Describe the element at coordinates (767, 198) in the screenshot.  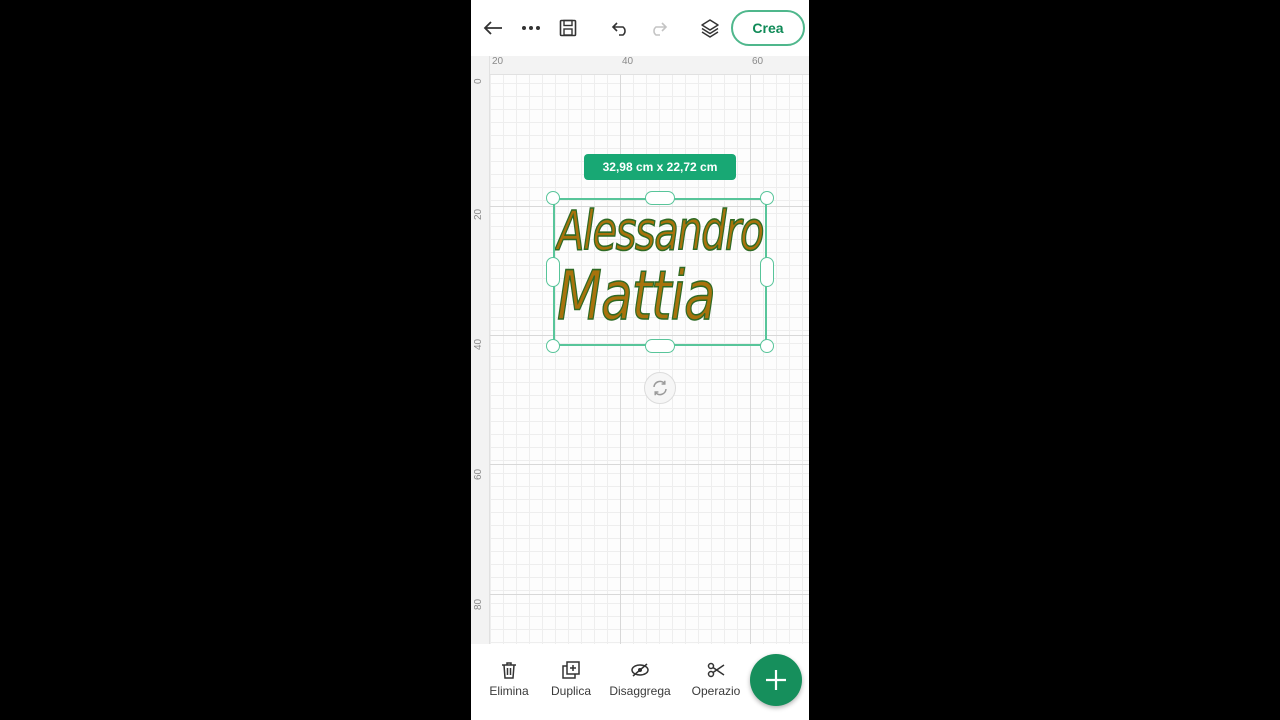
I see `resize-handle-top-right` at that location.